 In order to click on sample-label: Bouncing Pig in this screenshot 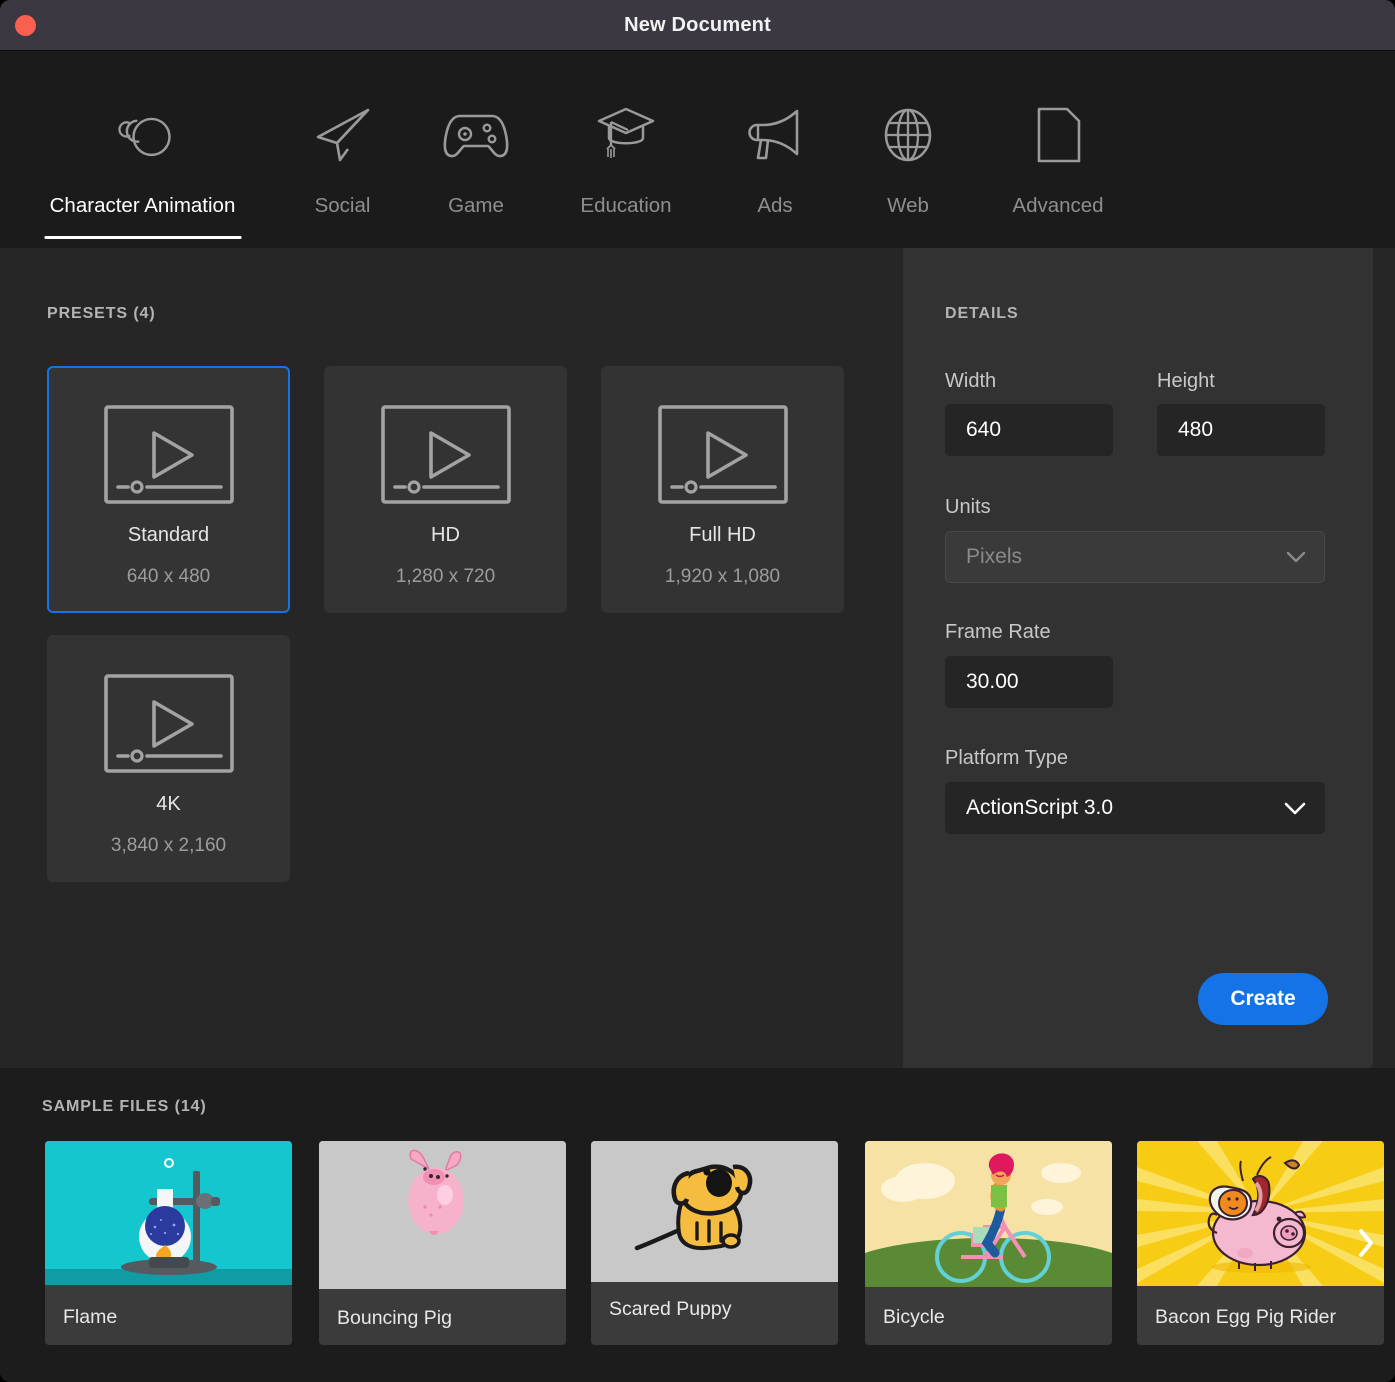, I will do `click(394, 1318)`.